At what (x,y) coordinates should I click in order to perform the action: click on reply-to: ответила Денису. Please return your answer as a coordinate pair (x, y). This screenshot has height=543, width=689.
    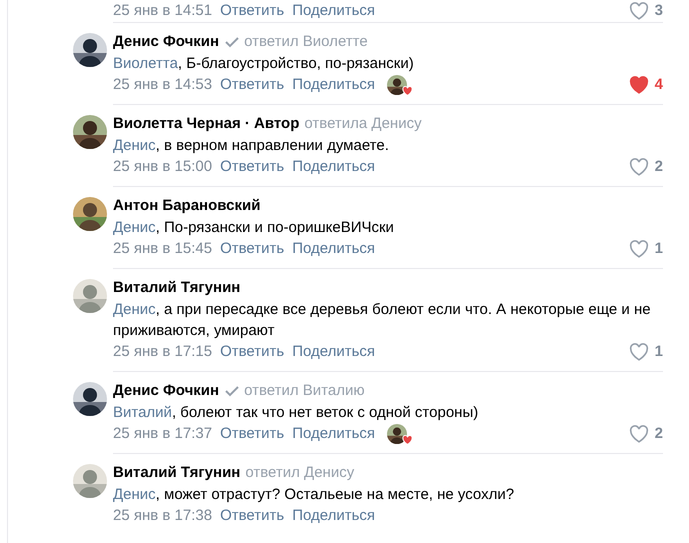
    Looking at the image, I should click on (363, 124).